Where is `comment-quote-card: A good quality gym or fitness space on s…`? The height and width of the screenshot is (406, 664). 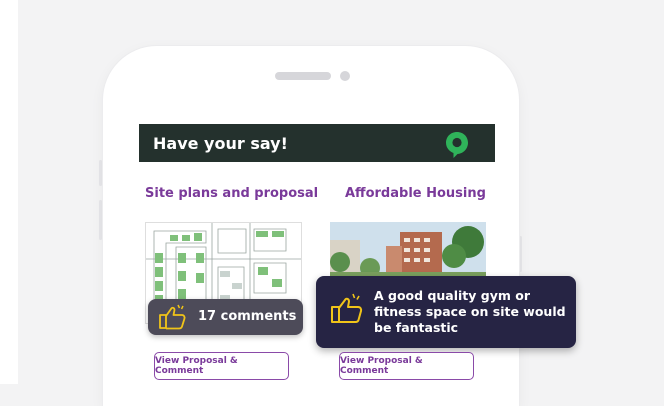 comment-quote-card: A good quality gym or fitness space on s… is located at coordinates (446, 312).